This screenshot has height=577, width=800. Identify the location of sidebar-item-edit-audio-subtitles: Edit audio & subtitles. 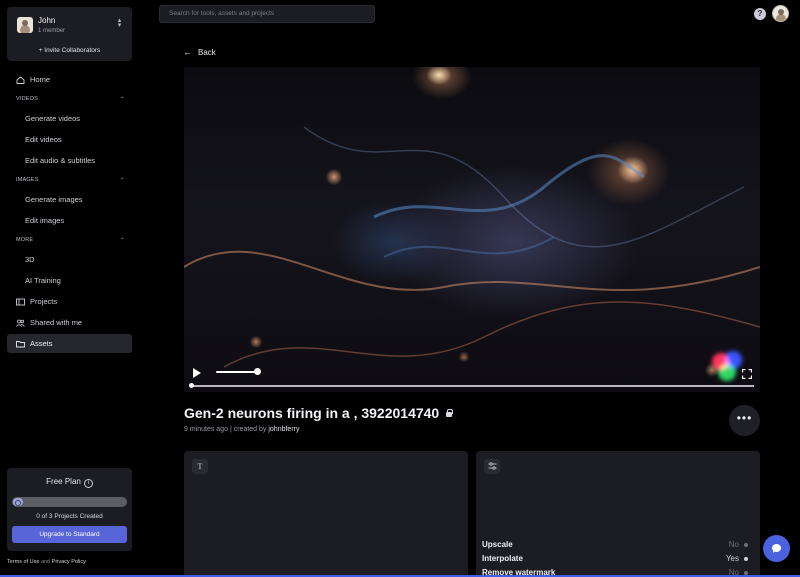
(69, 160).